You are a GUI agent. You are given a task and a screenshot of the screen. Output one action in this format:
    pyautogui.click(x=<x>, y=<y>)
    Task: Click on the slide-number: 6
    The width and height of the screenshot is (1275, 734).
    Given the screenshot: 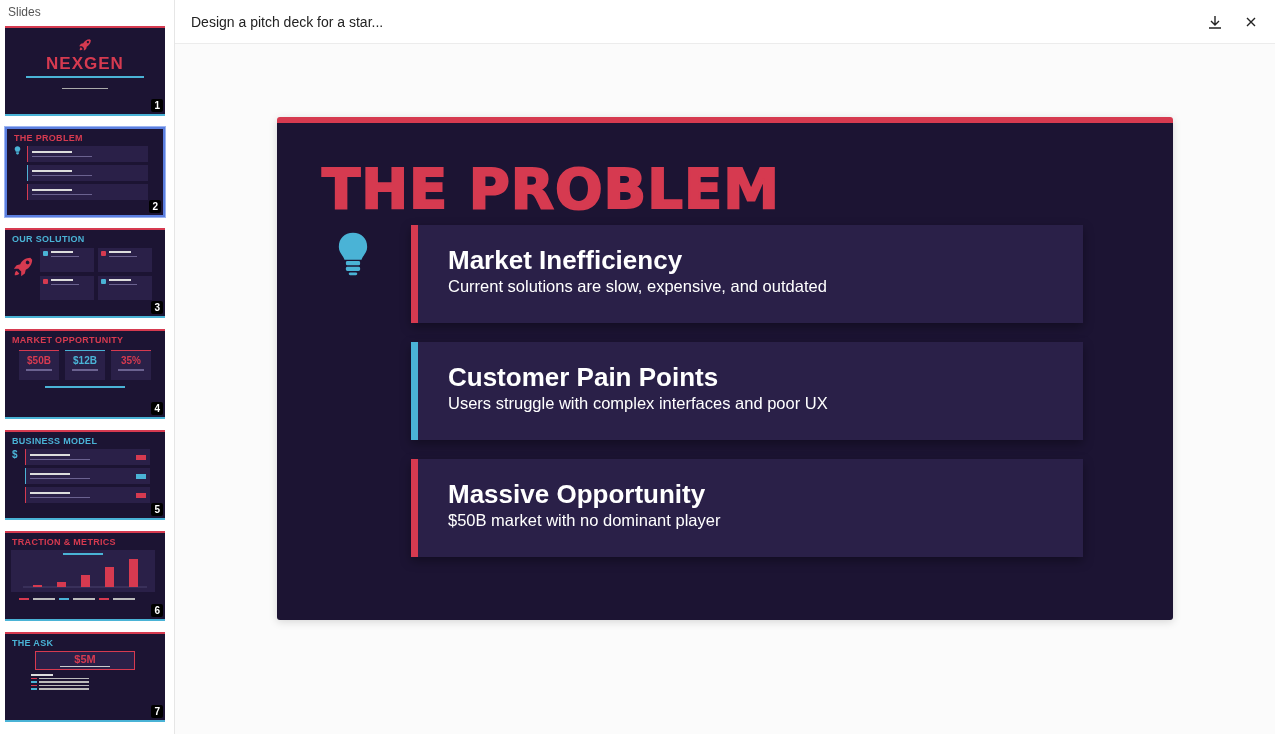 What is the action you would take?
    pyautogui.click(x=157, y=610)
    